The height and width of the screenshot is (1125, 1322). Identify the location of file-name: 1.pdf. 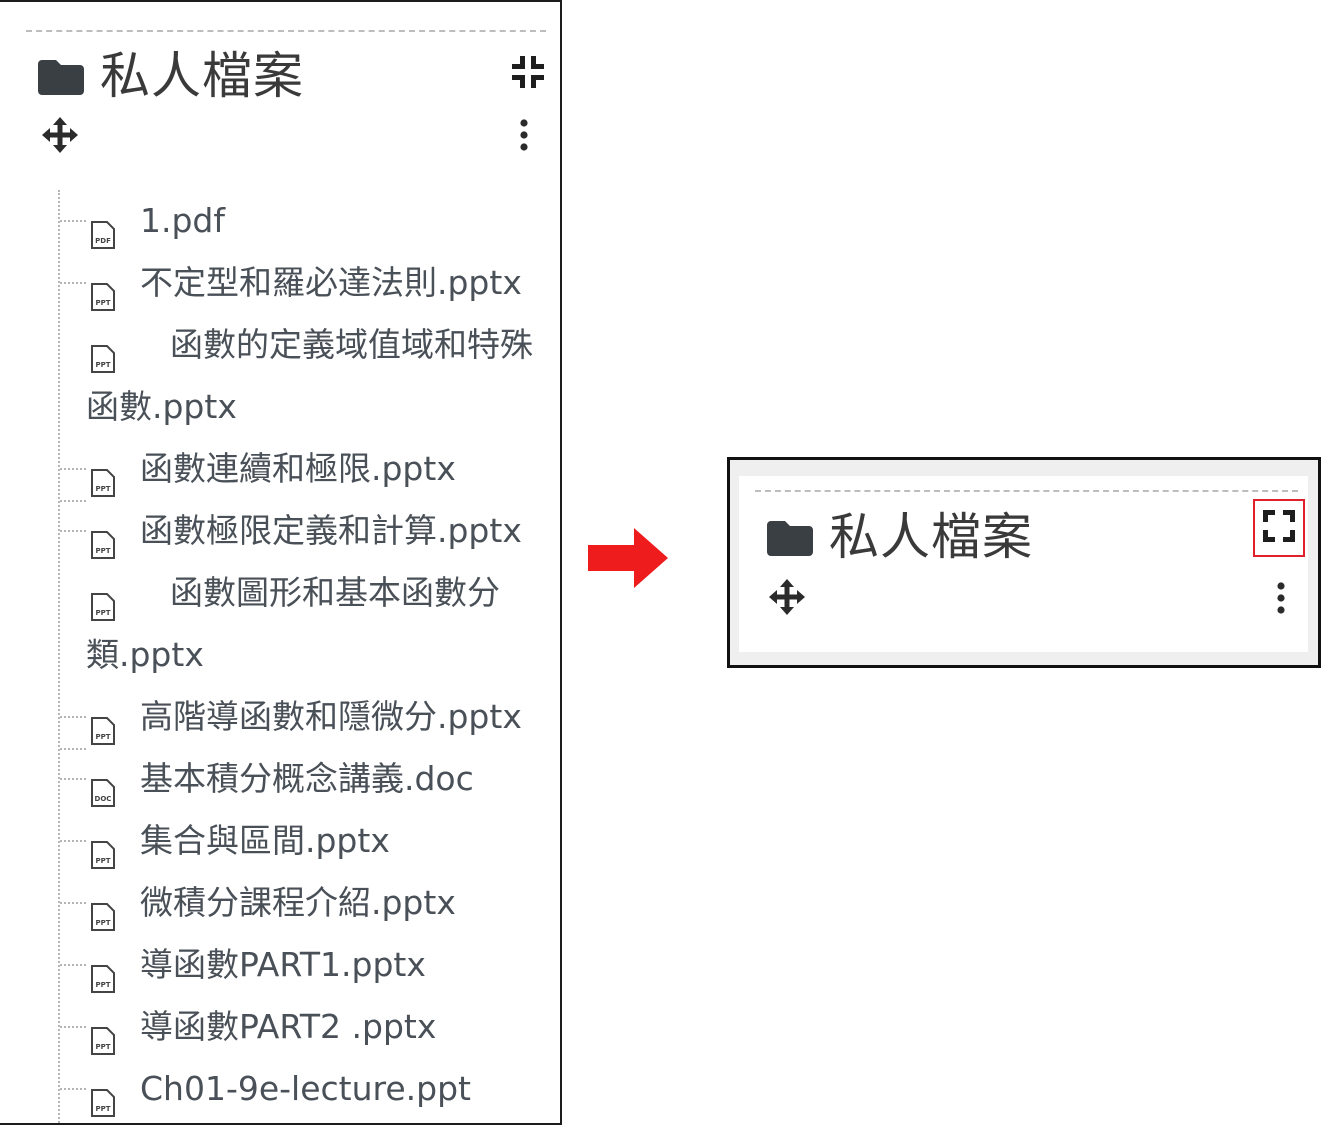
(182, 220).